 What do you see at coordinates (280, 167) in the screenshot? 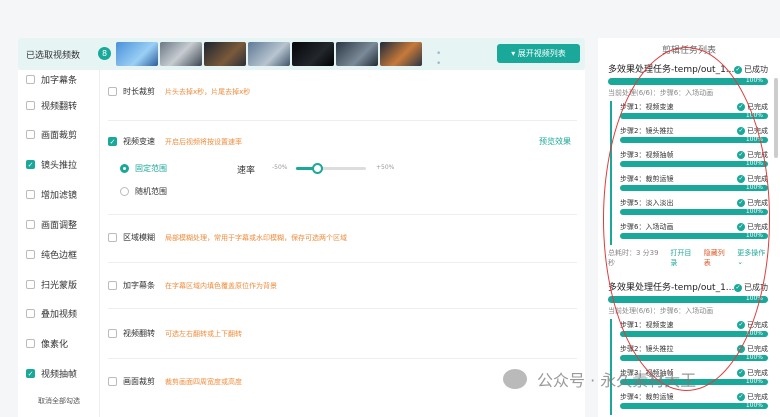
I see `rate-min: -50%` at bounding box center [280, 167].